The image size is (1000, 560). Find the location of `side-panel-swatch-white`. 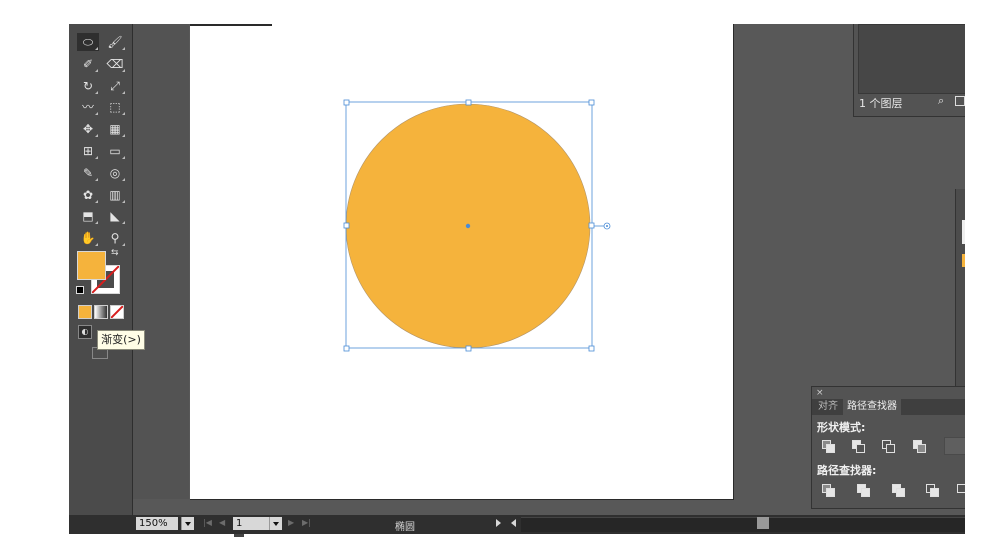

side-panel-swatch-white is located at coordinates (963, 232).